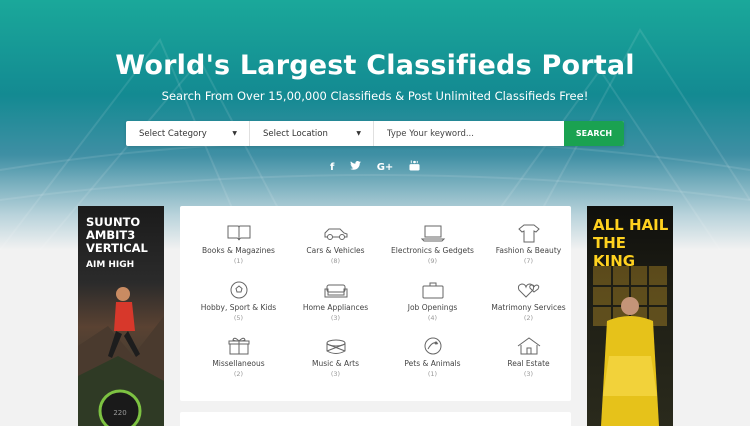 The width and height of the screenshot is (750, 426). What do you see at coordinates (594, 133) in the screenshot?
I see `search-button: SEARCH` at bounding box center [594, 133].